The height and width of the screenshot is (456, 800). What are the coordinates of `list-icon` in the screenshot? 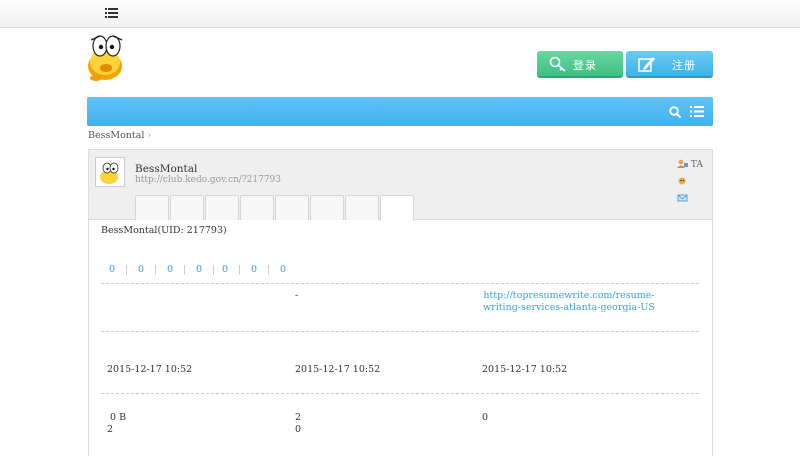 It's located at (697, 111).